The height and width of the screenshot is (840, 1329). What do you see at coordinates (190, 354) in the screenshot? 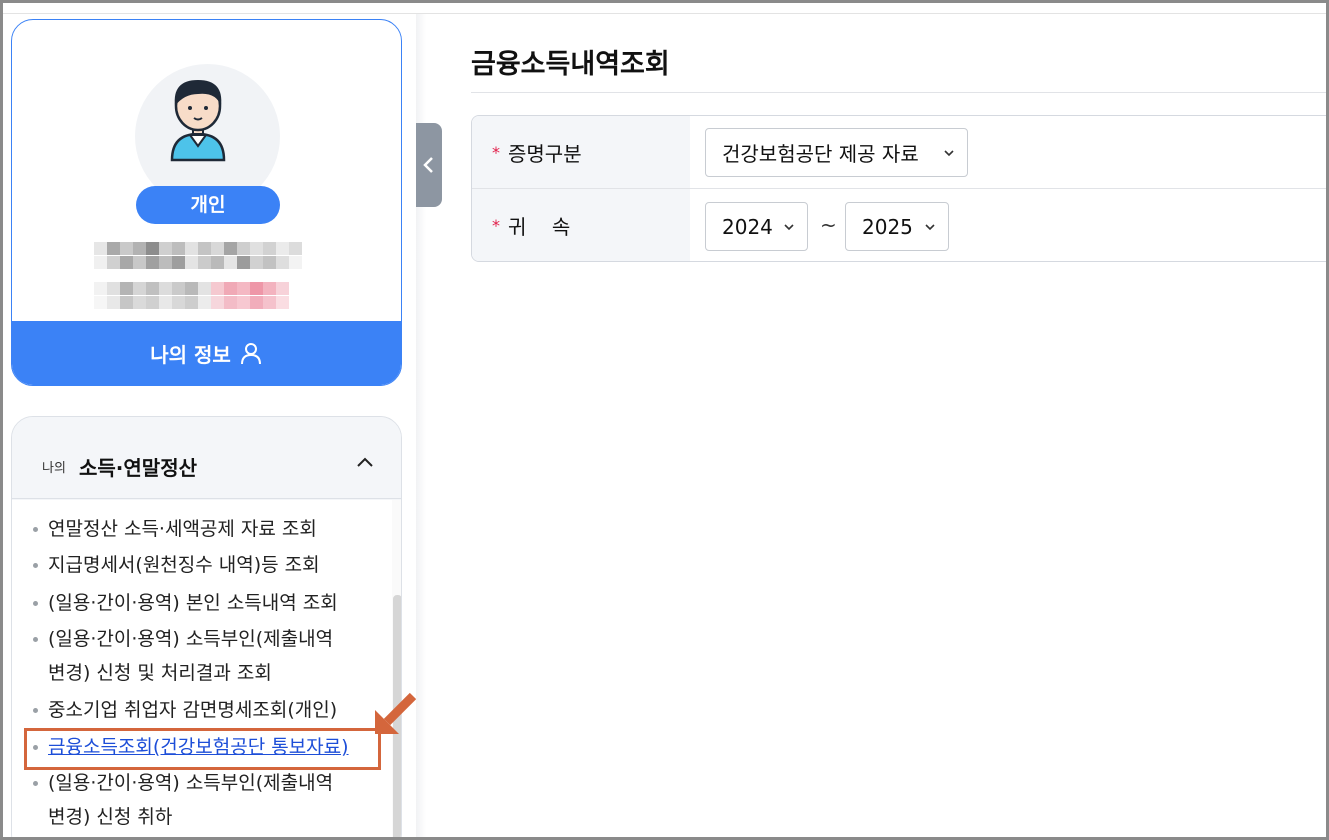
I see `my-info-label: 나의 정보` at bounding box center [190, 354].